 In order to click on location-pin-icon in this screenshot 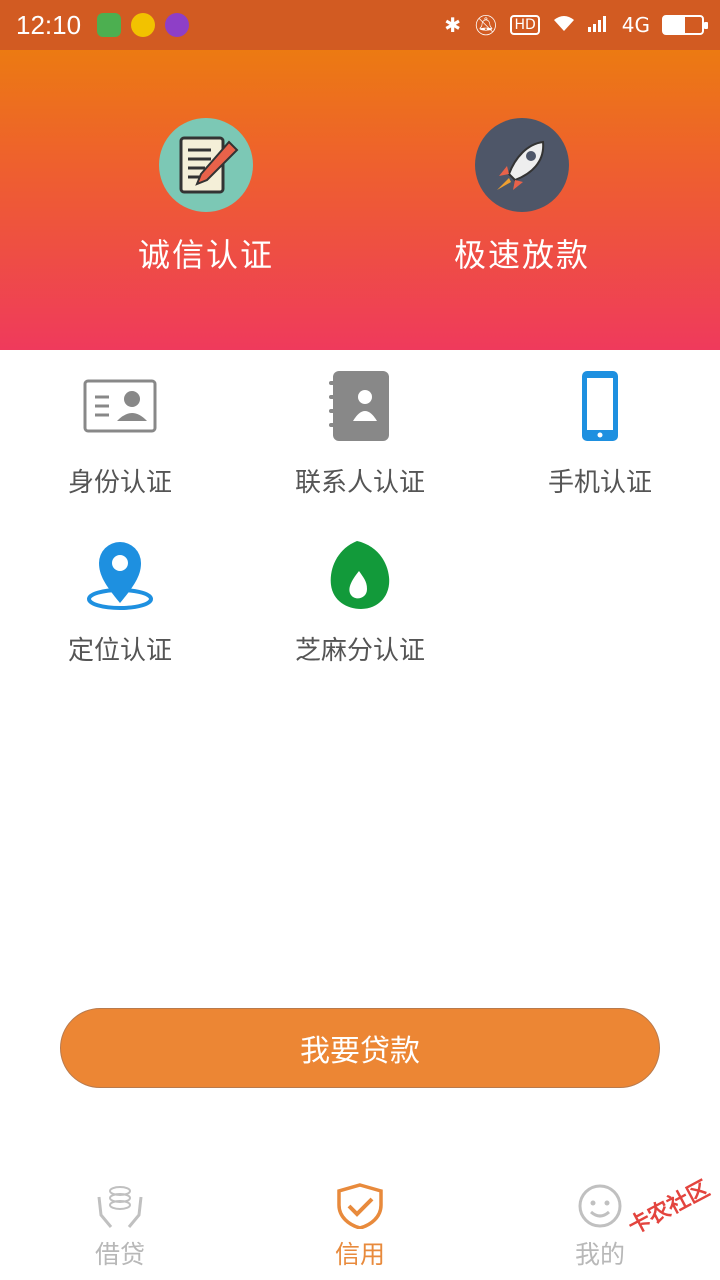, I will do `click(120, 576)`.